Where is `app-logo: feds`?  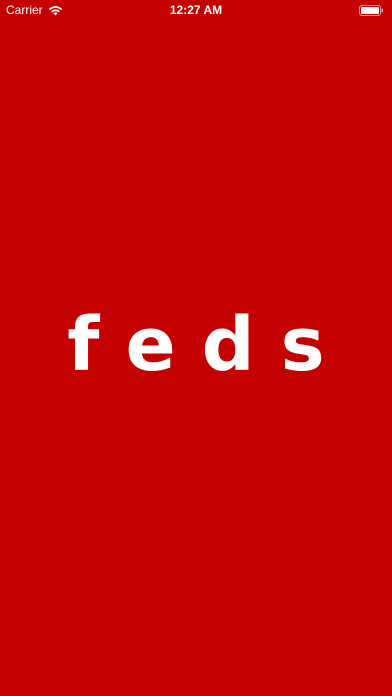 app-logo: feds is located at coordinates (209, 345).